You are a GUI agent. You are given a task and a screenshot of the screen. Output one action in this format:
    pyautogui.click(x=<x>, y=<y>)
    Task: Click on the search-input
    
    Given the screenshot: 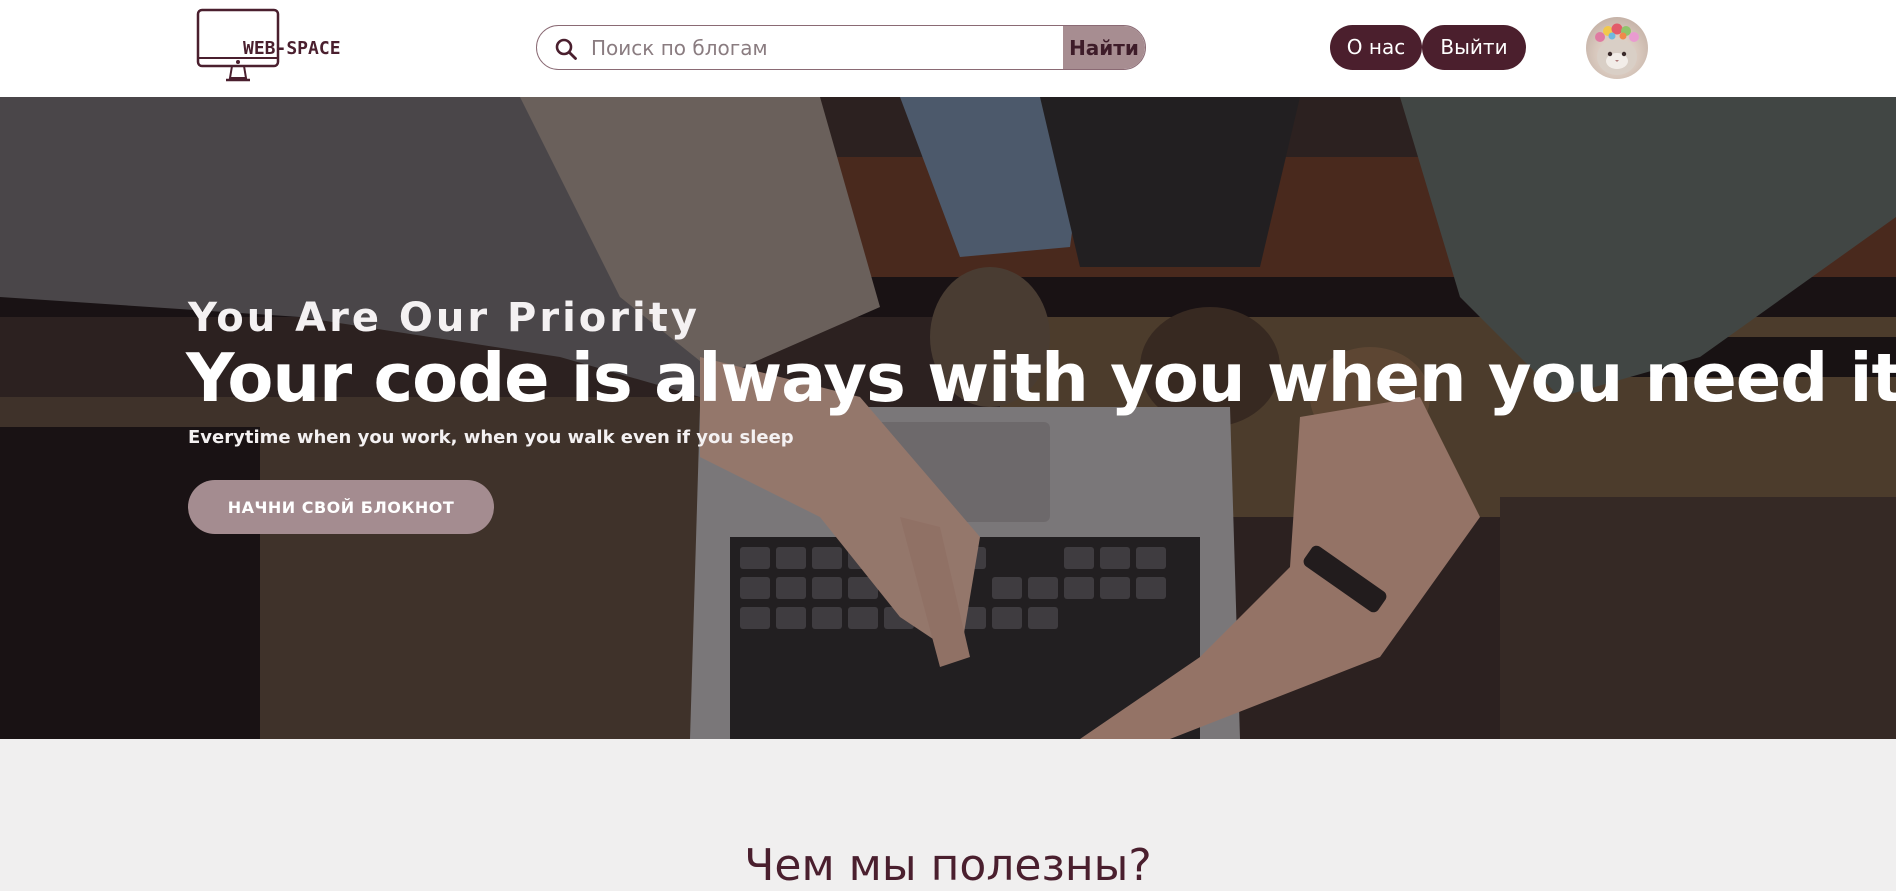 What is the action you would take?
    pyautogui.click(x=826, y=47)
    